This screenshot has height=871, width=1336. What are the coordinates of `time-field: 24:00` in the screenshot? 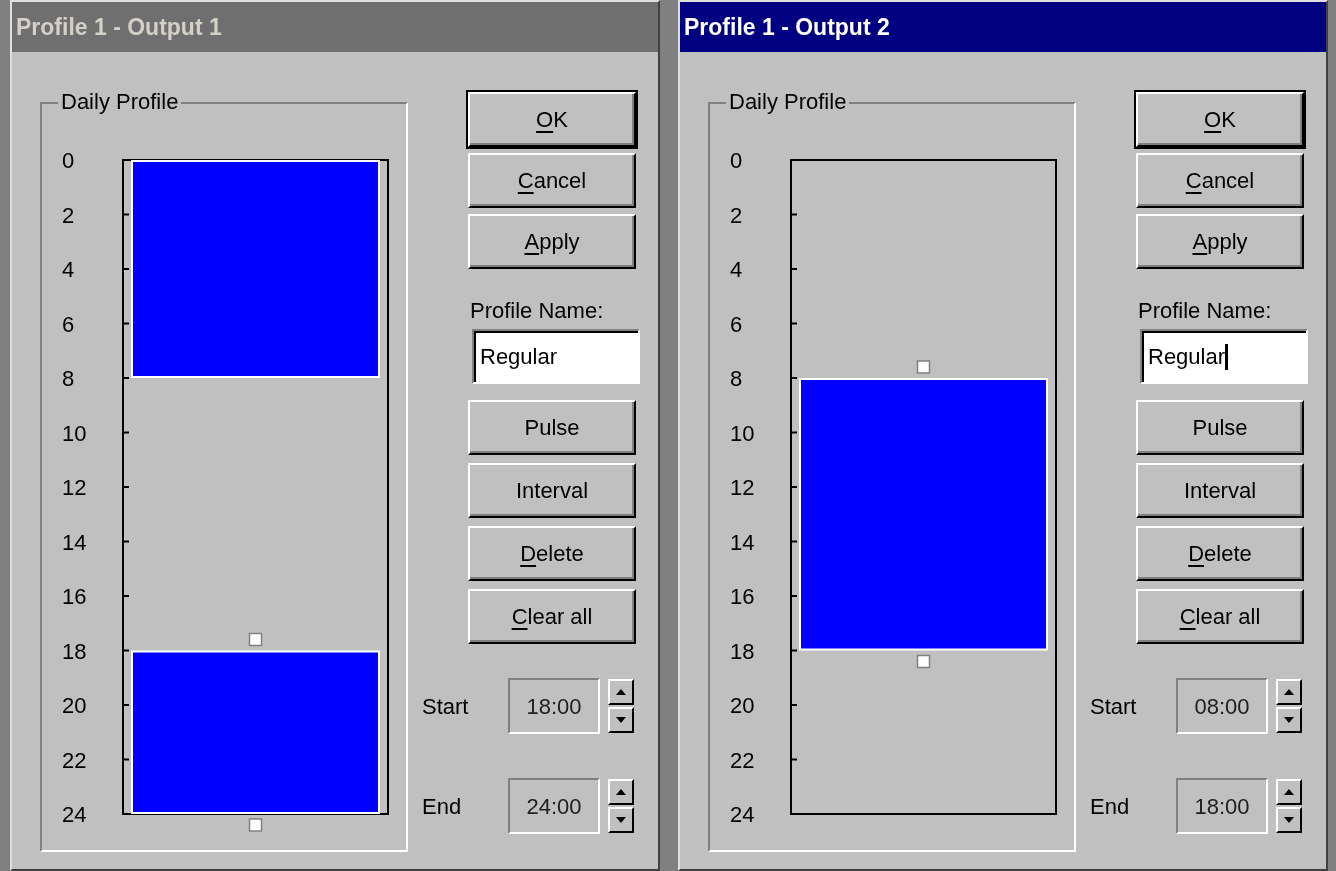 It's located at (554, 806).